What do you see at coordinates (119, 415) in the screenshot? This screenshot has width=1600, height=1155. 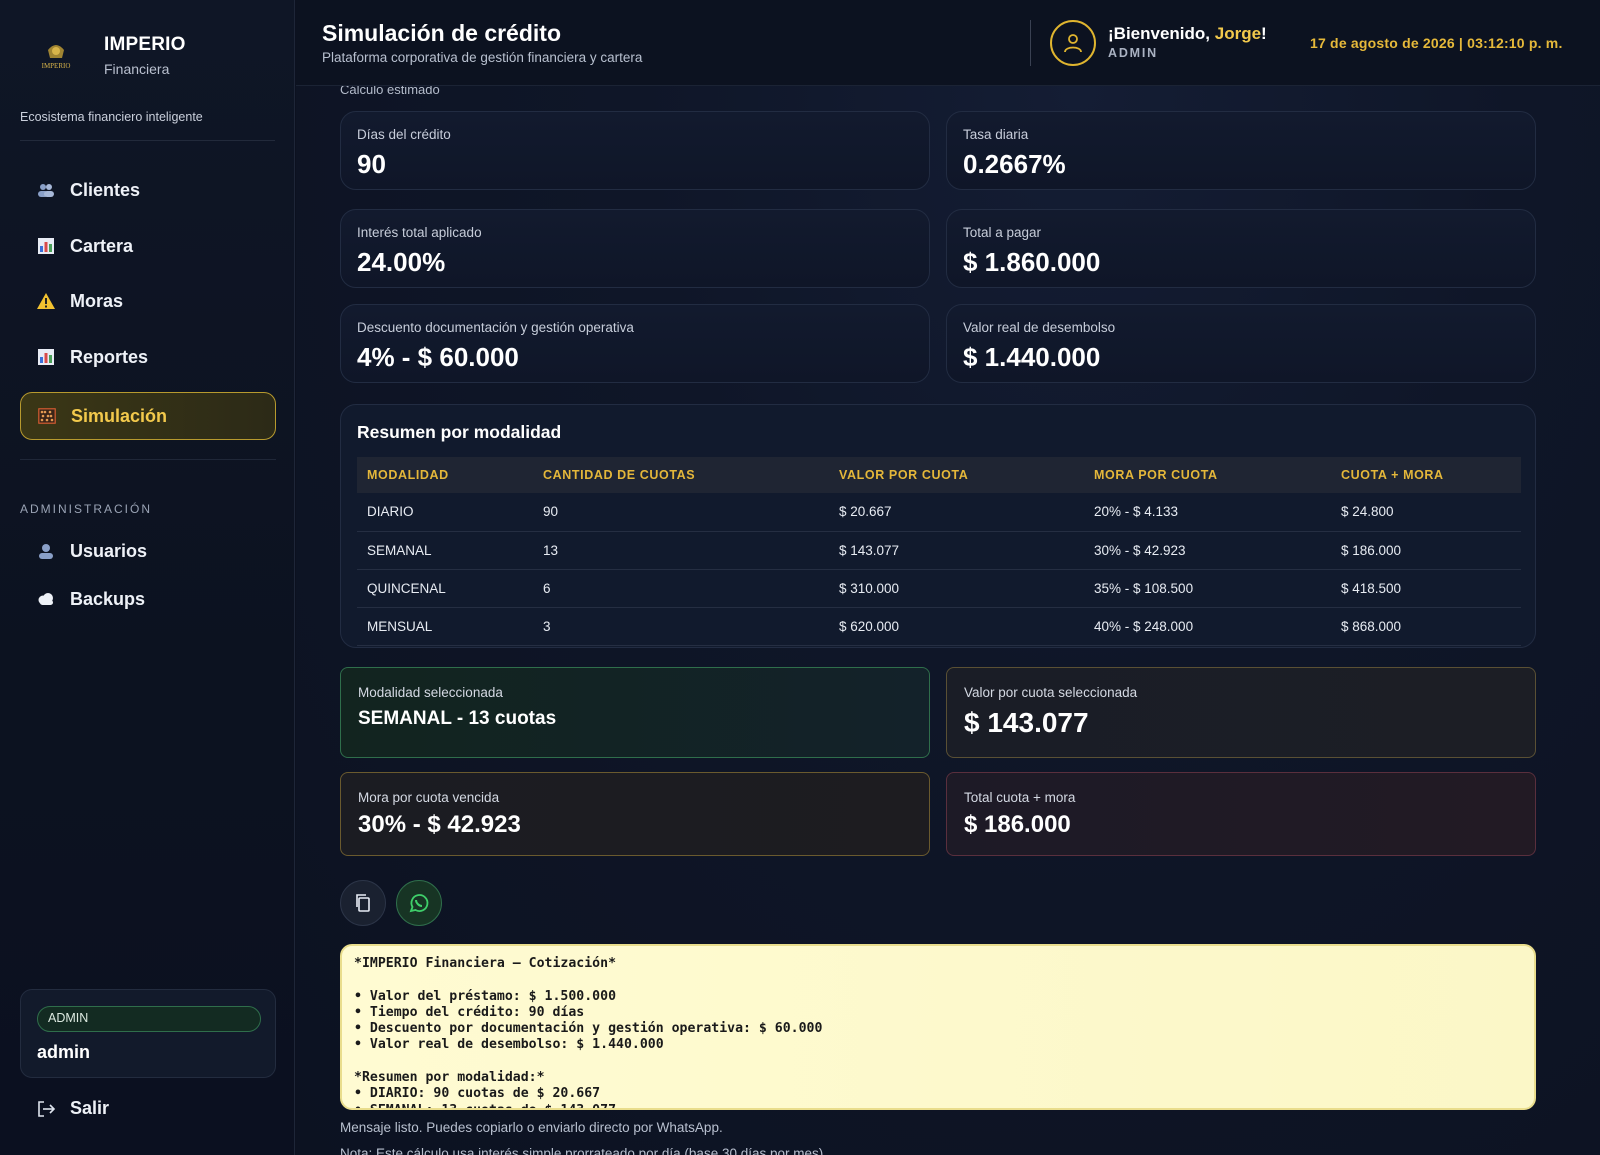 I see `sidebar-item-label: Simulación` at bounding box center [119, 415].